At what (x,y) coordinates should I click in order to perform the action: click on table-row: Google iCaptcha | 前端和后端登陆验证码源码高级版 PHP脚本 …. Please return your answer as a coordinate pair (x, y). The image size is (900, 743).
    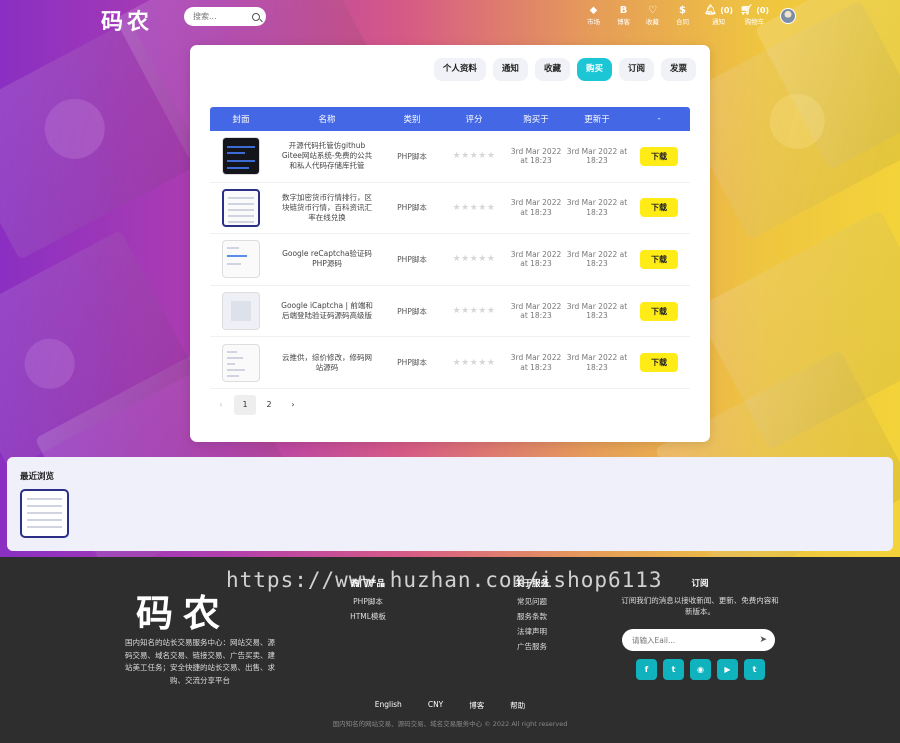
    Looking at the image, I should click on (450, 312).